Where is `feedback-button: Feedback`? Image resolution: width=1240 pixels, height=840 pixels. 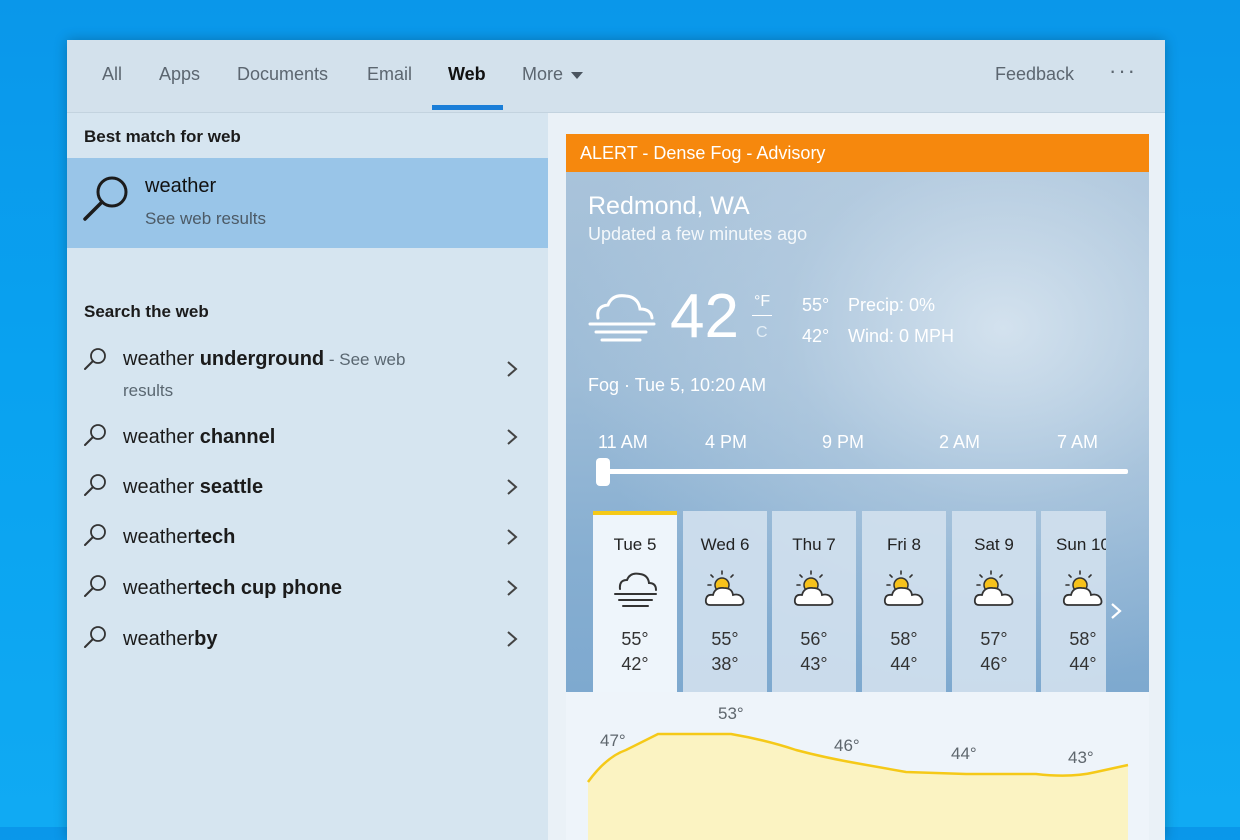
feedback-button: Feedback is located at coordinates (1034, 74).